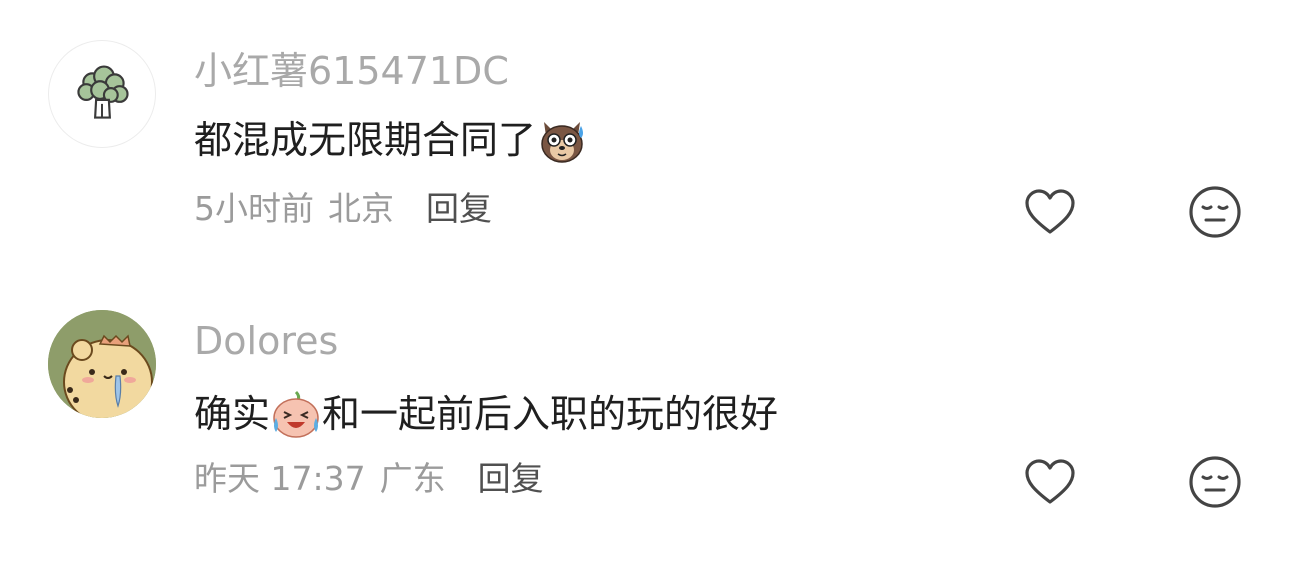  I want to click on comment-meta: 5小时前 北京 回复, so click(343, 208).